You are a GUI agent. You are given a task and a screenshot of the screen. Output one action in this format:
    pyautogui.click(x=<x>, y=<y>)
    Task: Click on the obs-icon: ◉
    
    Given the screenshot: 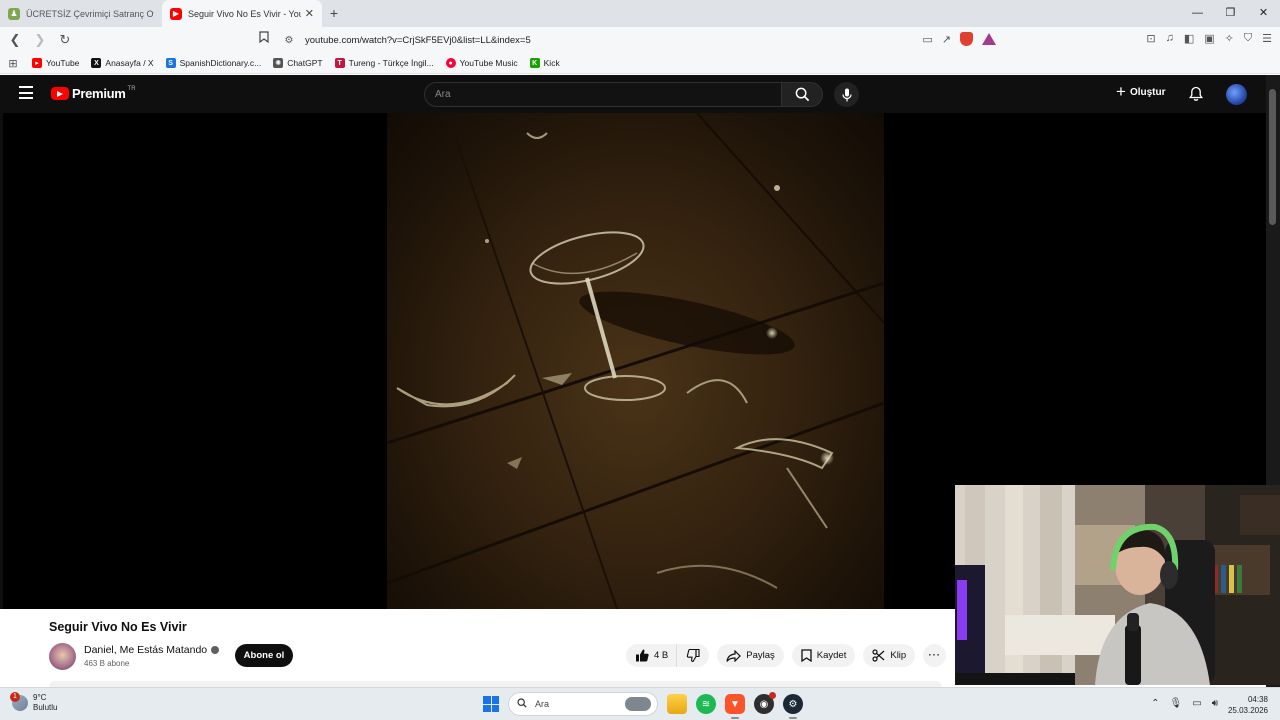 What is the action you would take?
    pyautogui.click(x=765, y=703)
    